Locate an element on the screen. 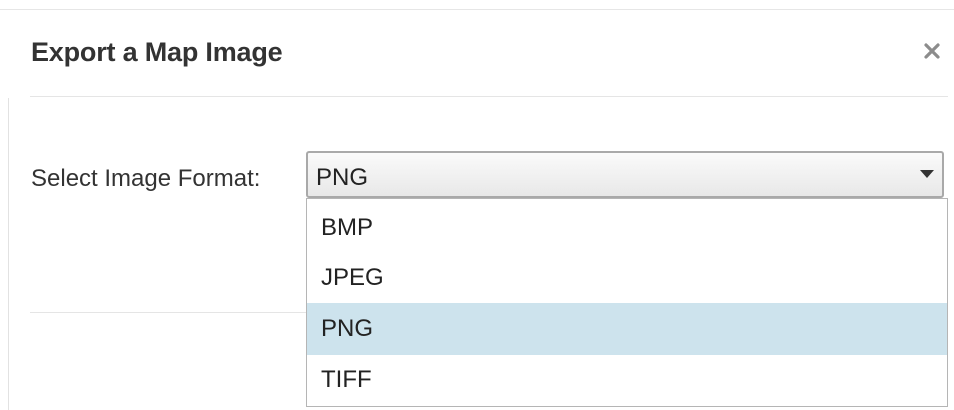 This screenshot has width=954, height=410. footer-divider is located at coordinates (168, 312).